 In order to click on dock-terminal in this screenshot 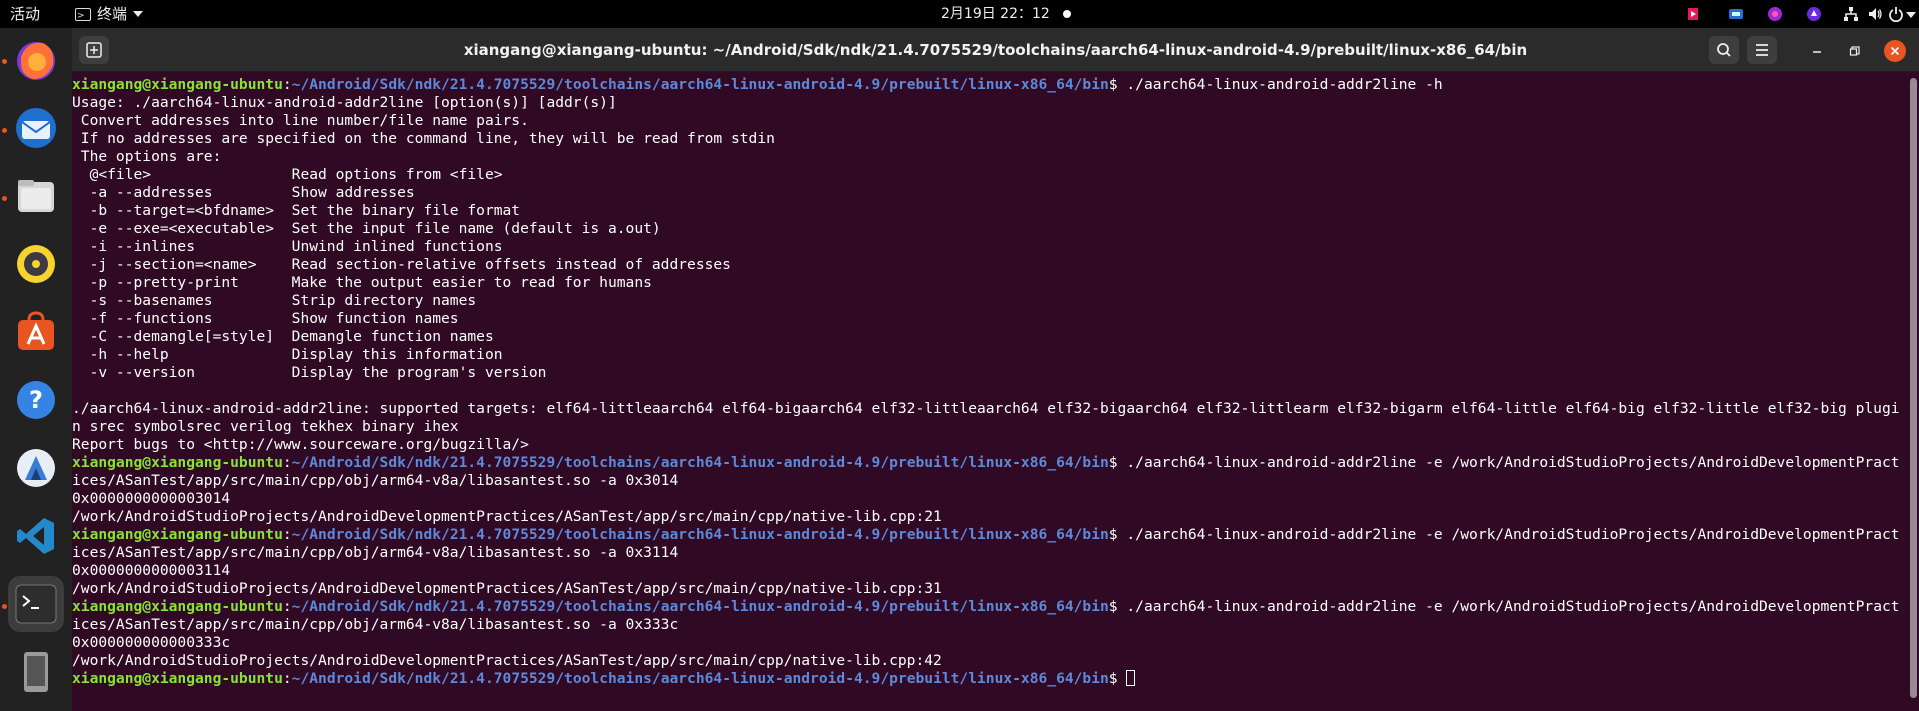, I will do `click(36, 604)`.